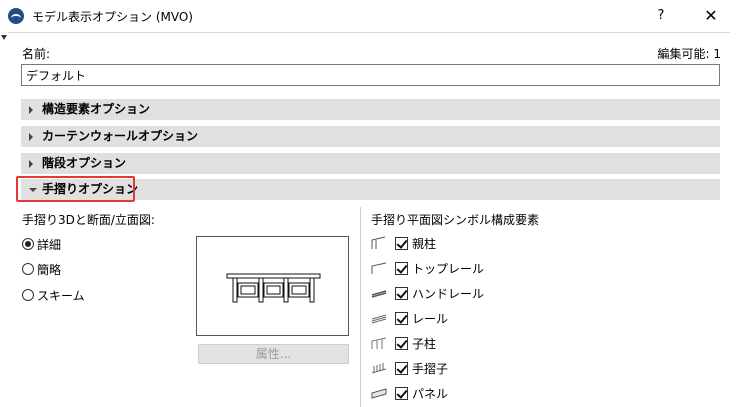  What do you see at coordinates (36, 54) in the screenshot?
I see `name-label: 名前:` at bounding box center [36, 54].